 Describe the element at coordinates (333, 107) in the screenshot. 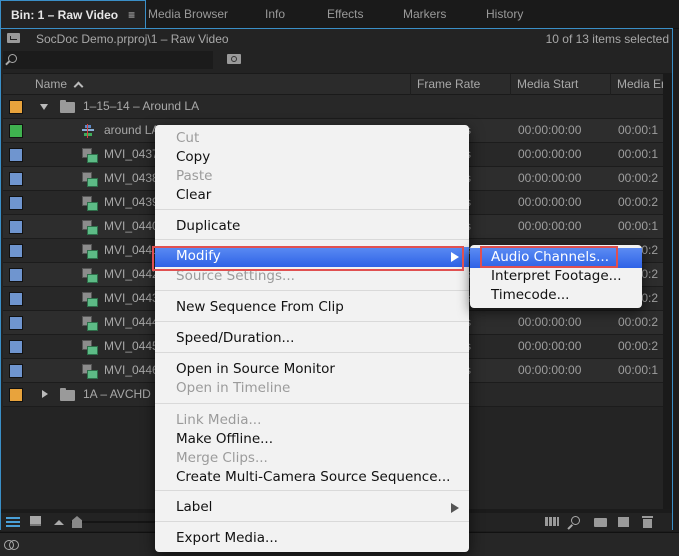

I see `bin-folder-row: 1–15–14 – Around LA` at that location.